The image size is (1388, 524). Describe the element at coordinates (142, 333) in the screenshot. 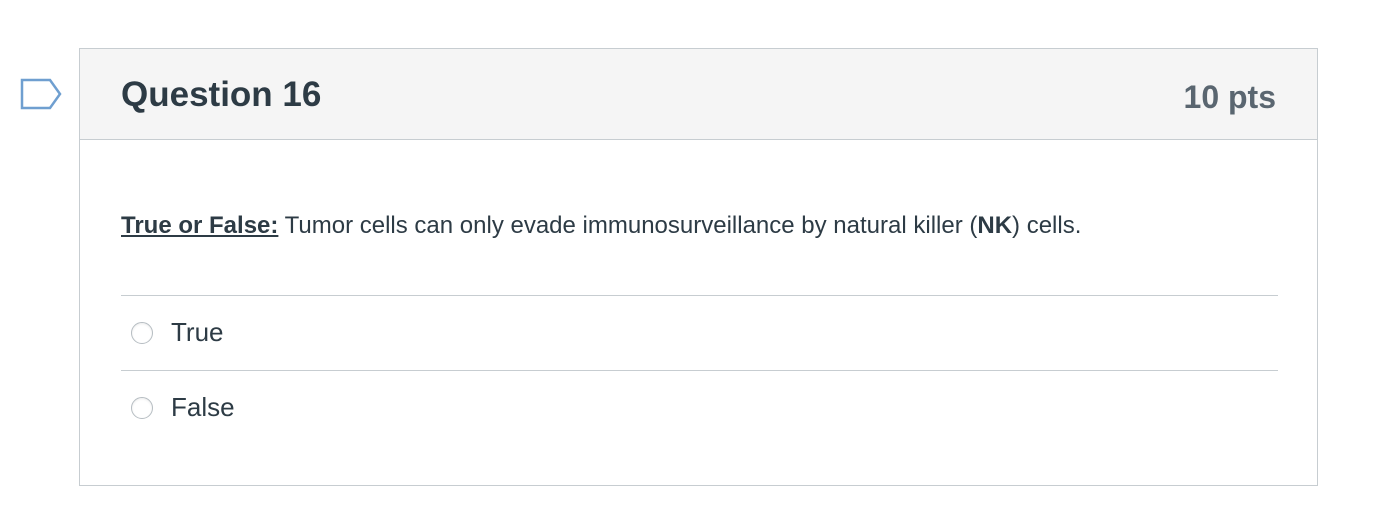

I see `radio-button-true` at that location.